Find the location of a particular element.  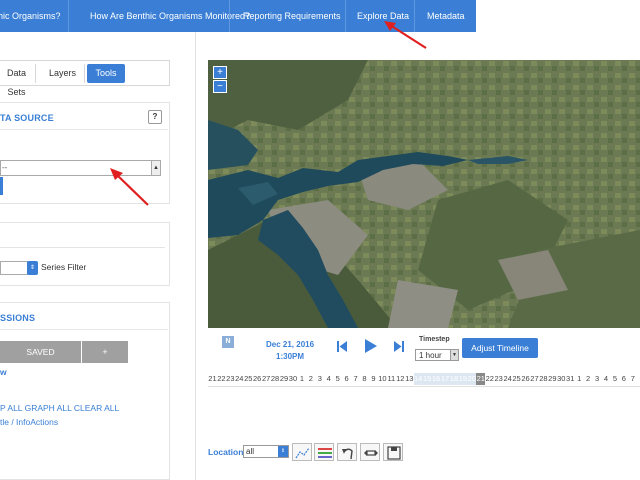

hour-tick: 13 is located at coordinates (409, 379).